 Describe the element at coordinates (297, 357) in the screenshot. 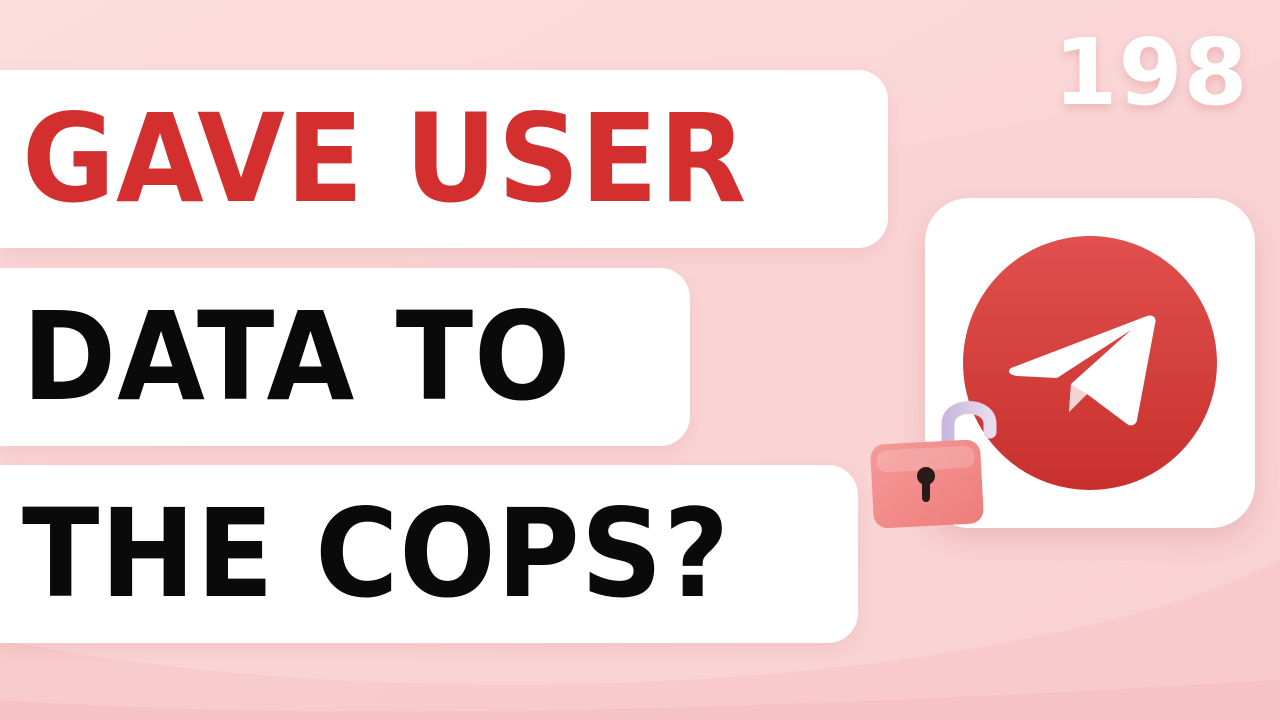

I see `headline-line-2-text: DATA TO` at that location.